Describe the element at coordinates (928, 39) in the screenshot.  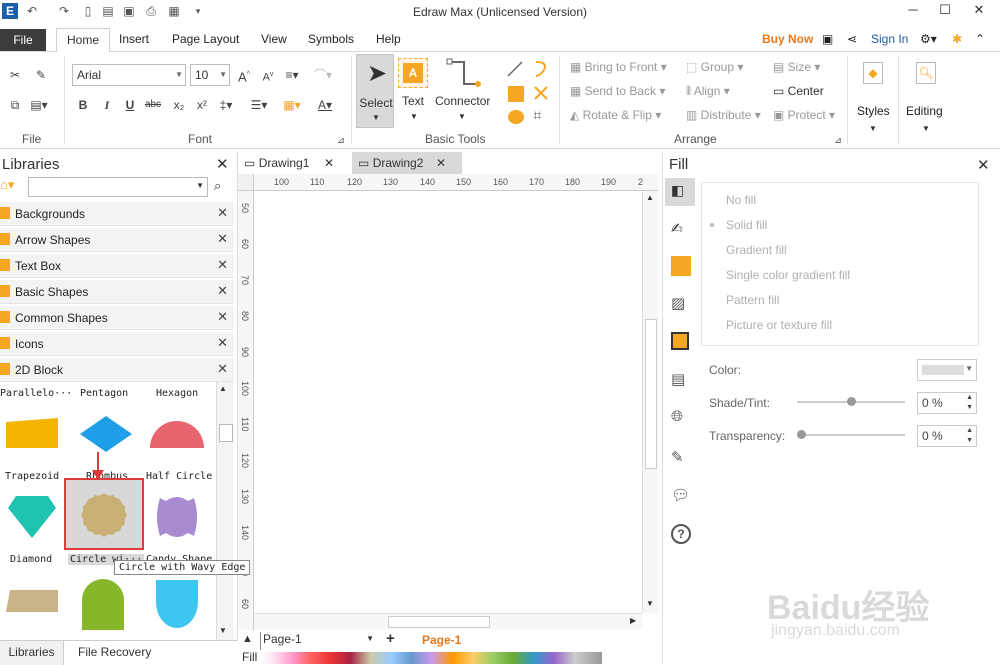
I see `settings-gear-icon: ⚙▾` at that location.